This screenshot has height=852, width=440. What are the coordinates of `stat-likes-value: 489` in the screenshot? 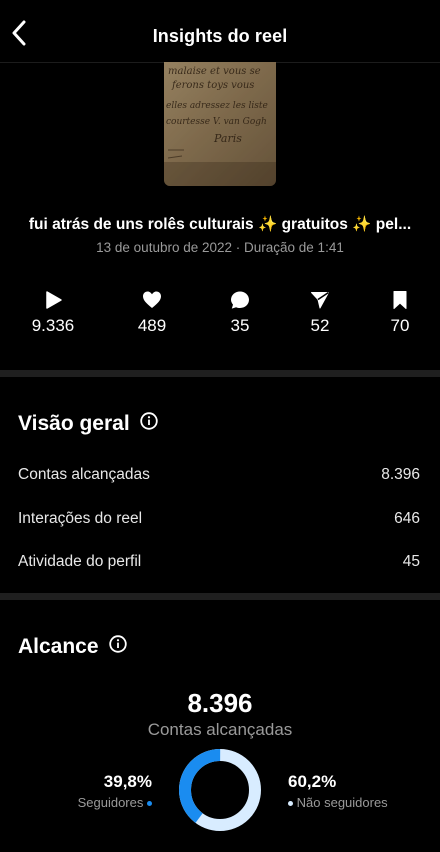 It's located at (152, 325).